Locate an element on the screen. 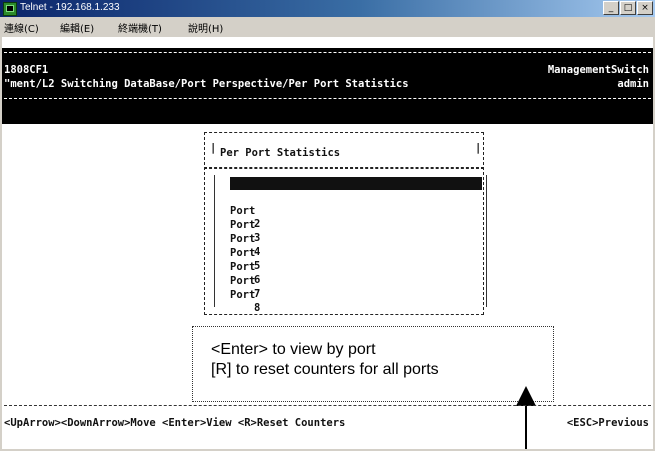 This screenshot has width=655, height=451. port-list-item-5: Port 5 is located at coordinates (356, 253).